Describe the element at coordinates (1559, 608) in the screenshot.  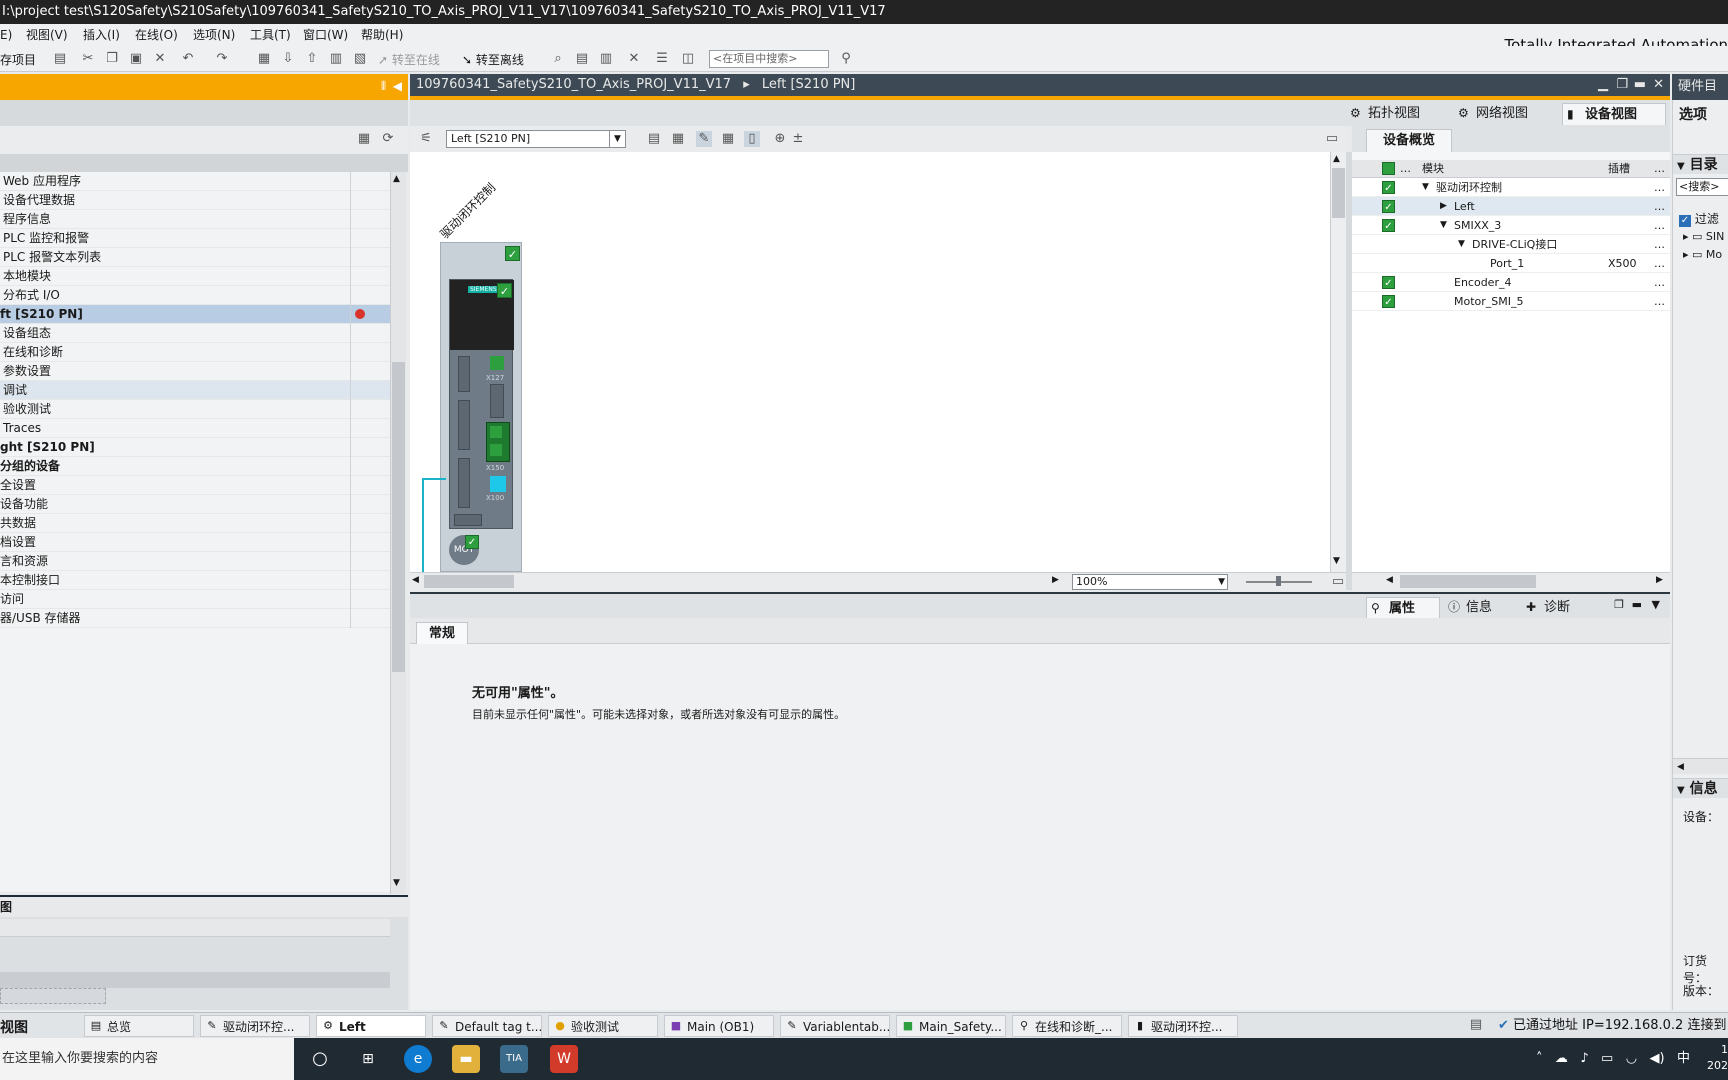
I see `tab-diagnostics: ✚ 诊断` at that location.